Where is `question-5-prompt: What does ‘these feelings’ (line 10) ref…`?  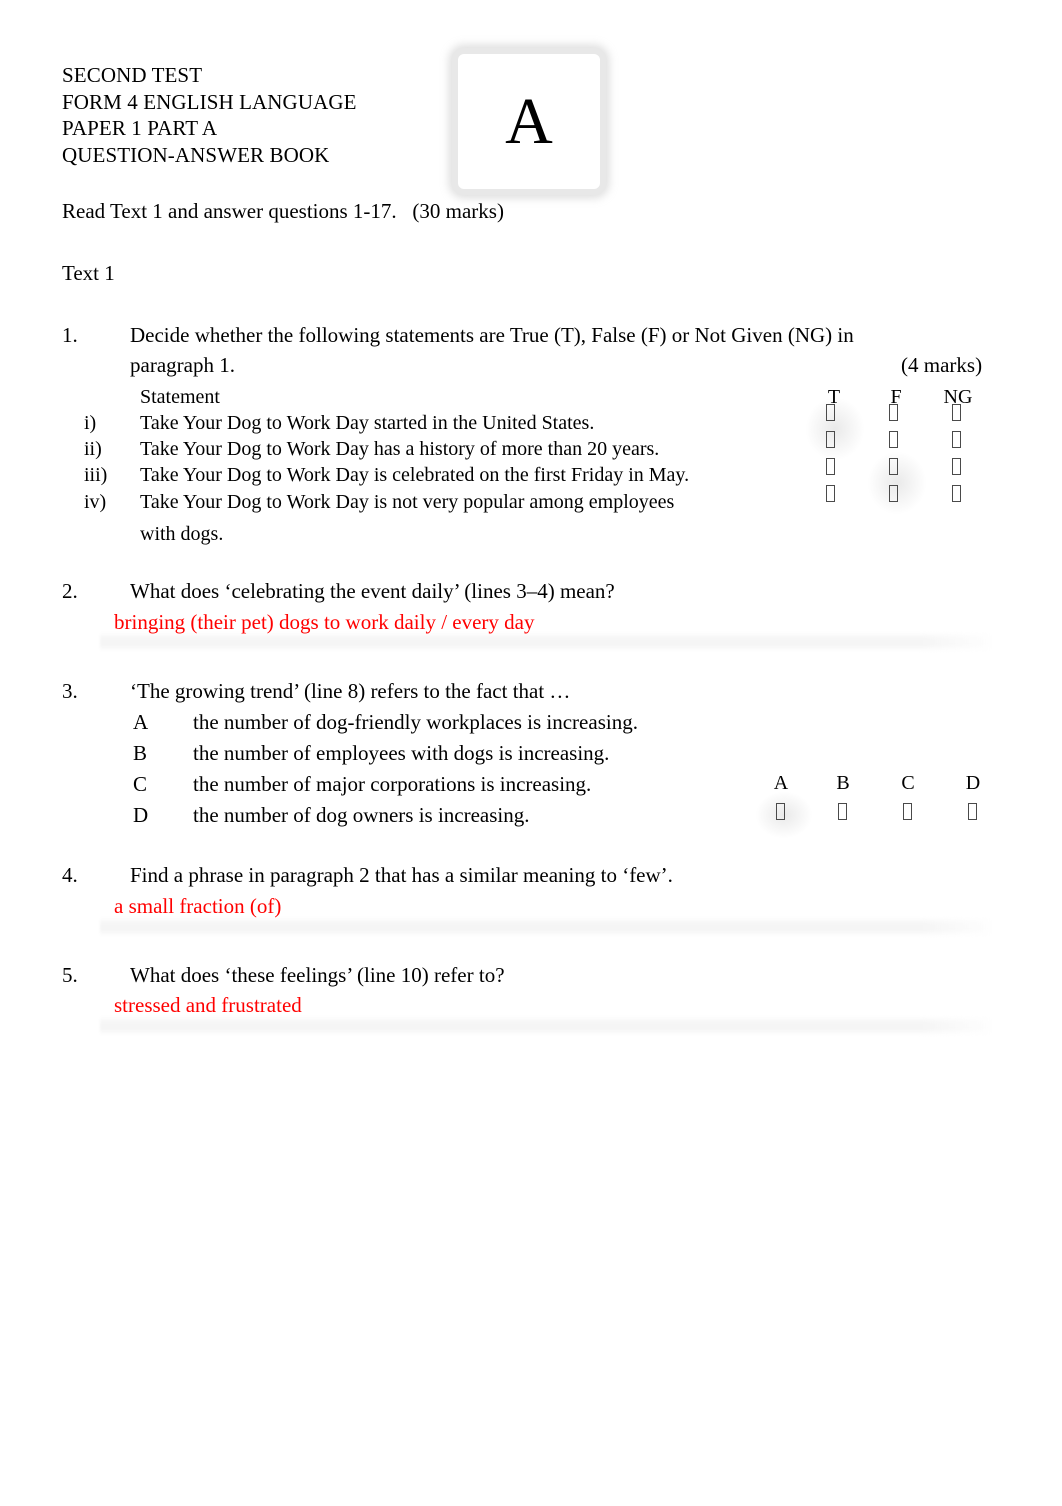
question-5-prompt: What does ‘these feelings’ (line 10) ref… is located at coordinates (317, 975).